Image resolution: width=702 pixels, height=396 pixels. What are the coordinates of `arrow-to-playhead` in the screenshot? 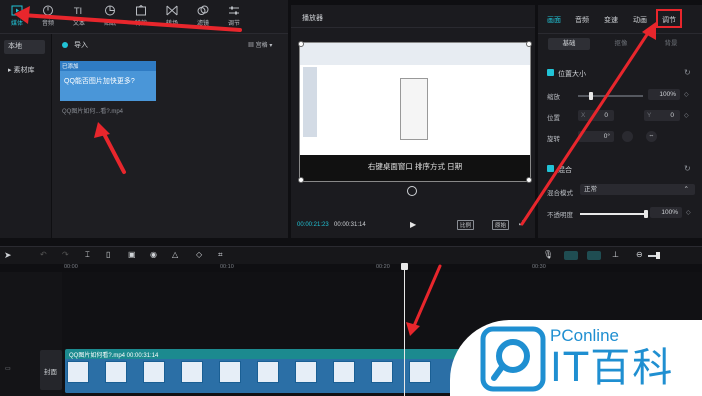 It's located at (424, 300).